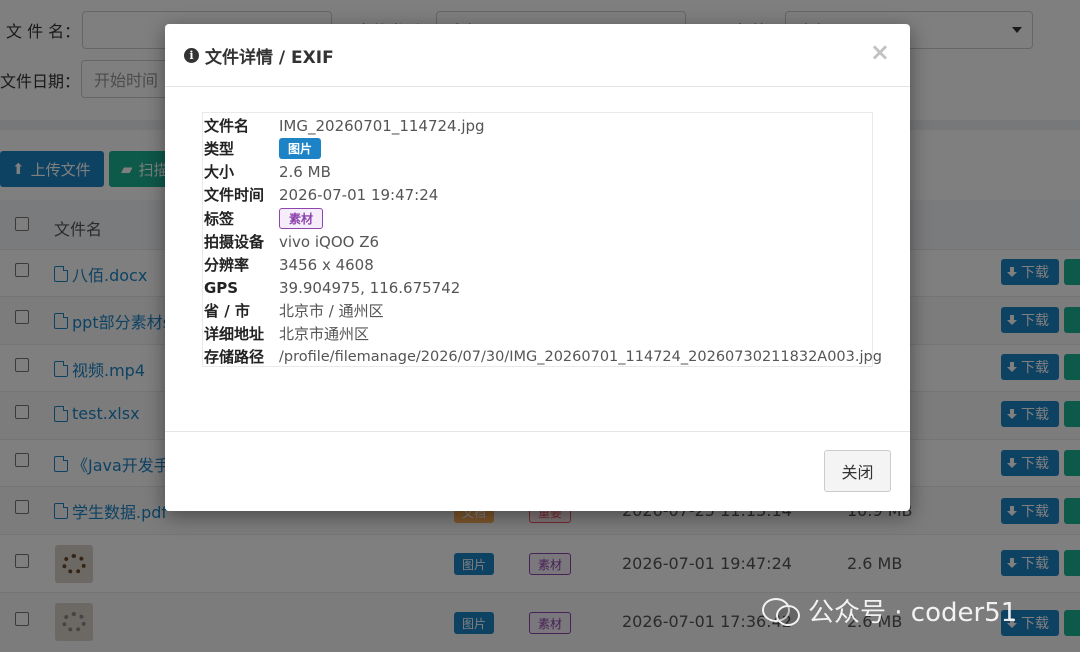 The width and height of the screenshot is (1080, 652). I want to click on modal-header: i 文件详情 / EXIF ×, so click(537, 55).